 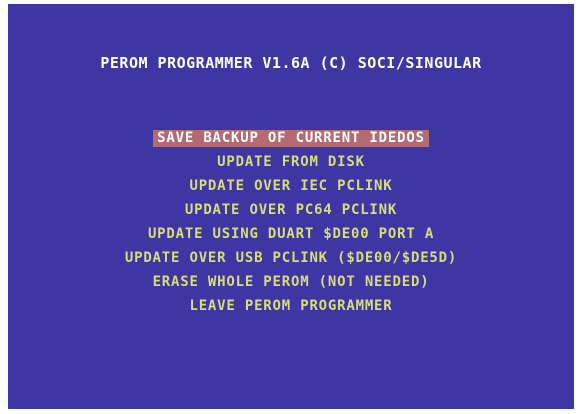 I want to click on menu-item-leave-programmer: LEAVE PEROM PROGRAMMER, so click(x=291, y=306).